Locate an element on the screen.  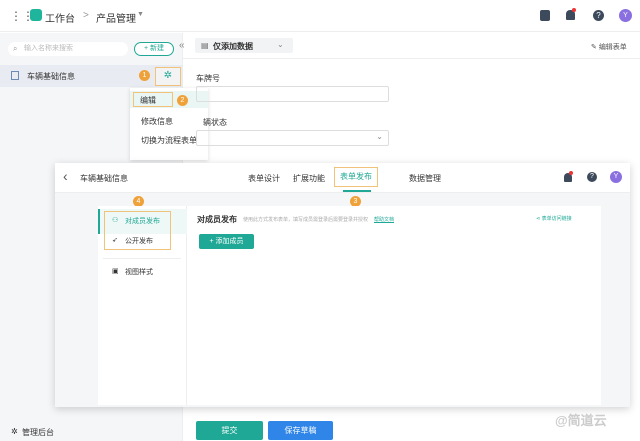
edit-form-link: ✎ 编辑表单 is located at coordinates (609, 47).